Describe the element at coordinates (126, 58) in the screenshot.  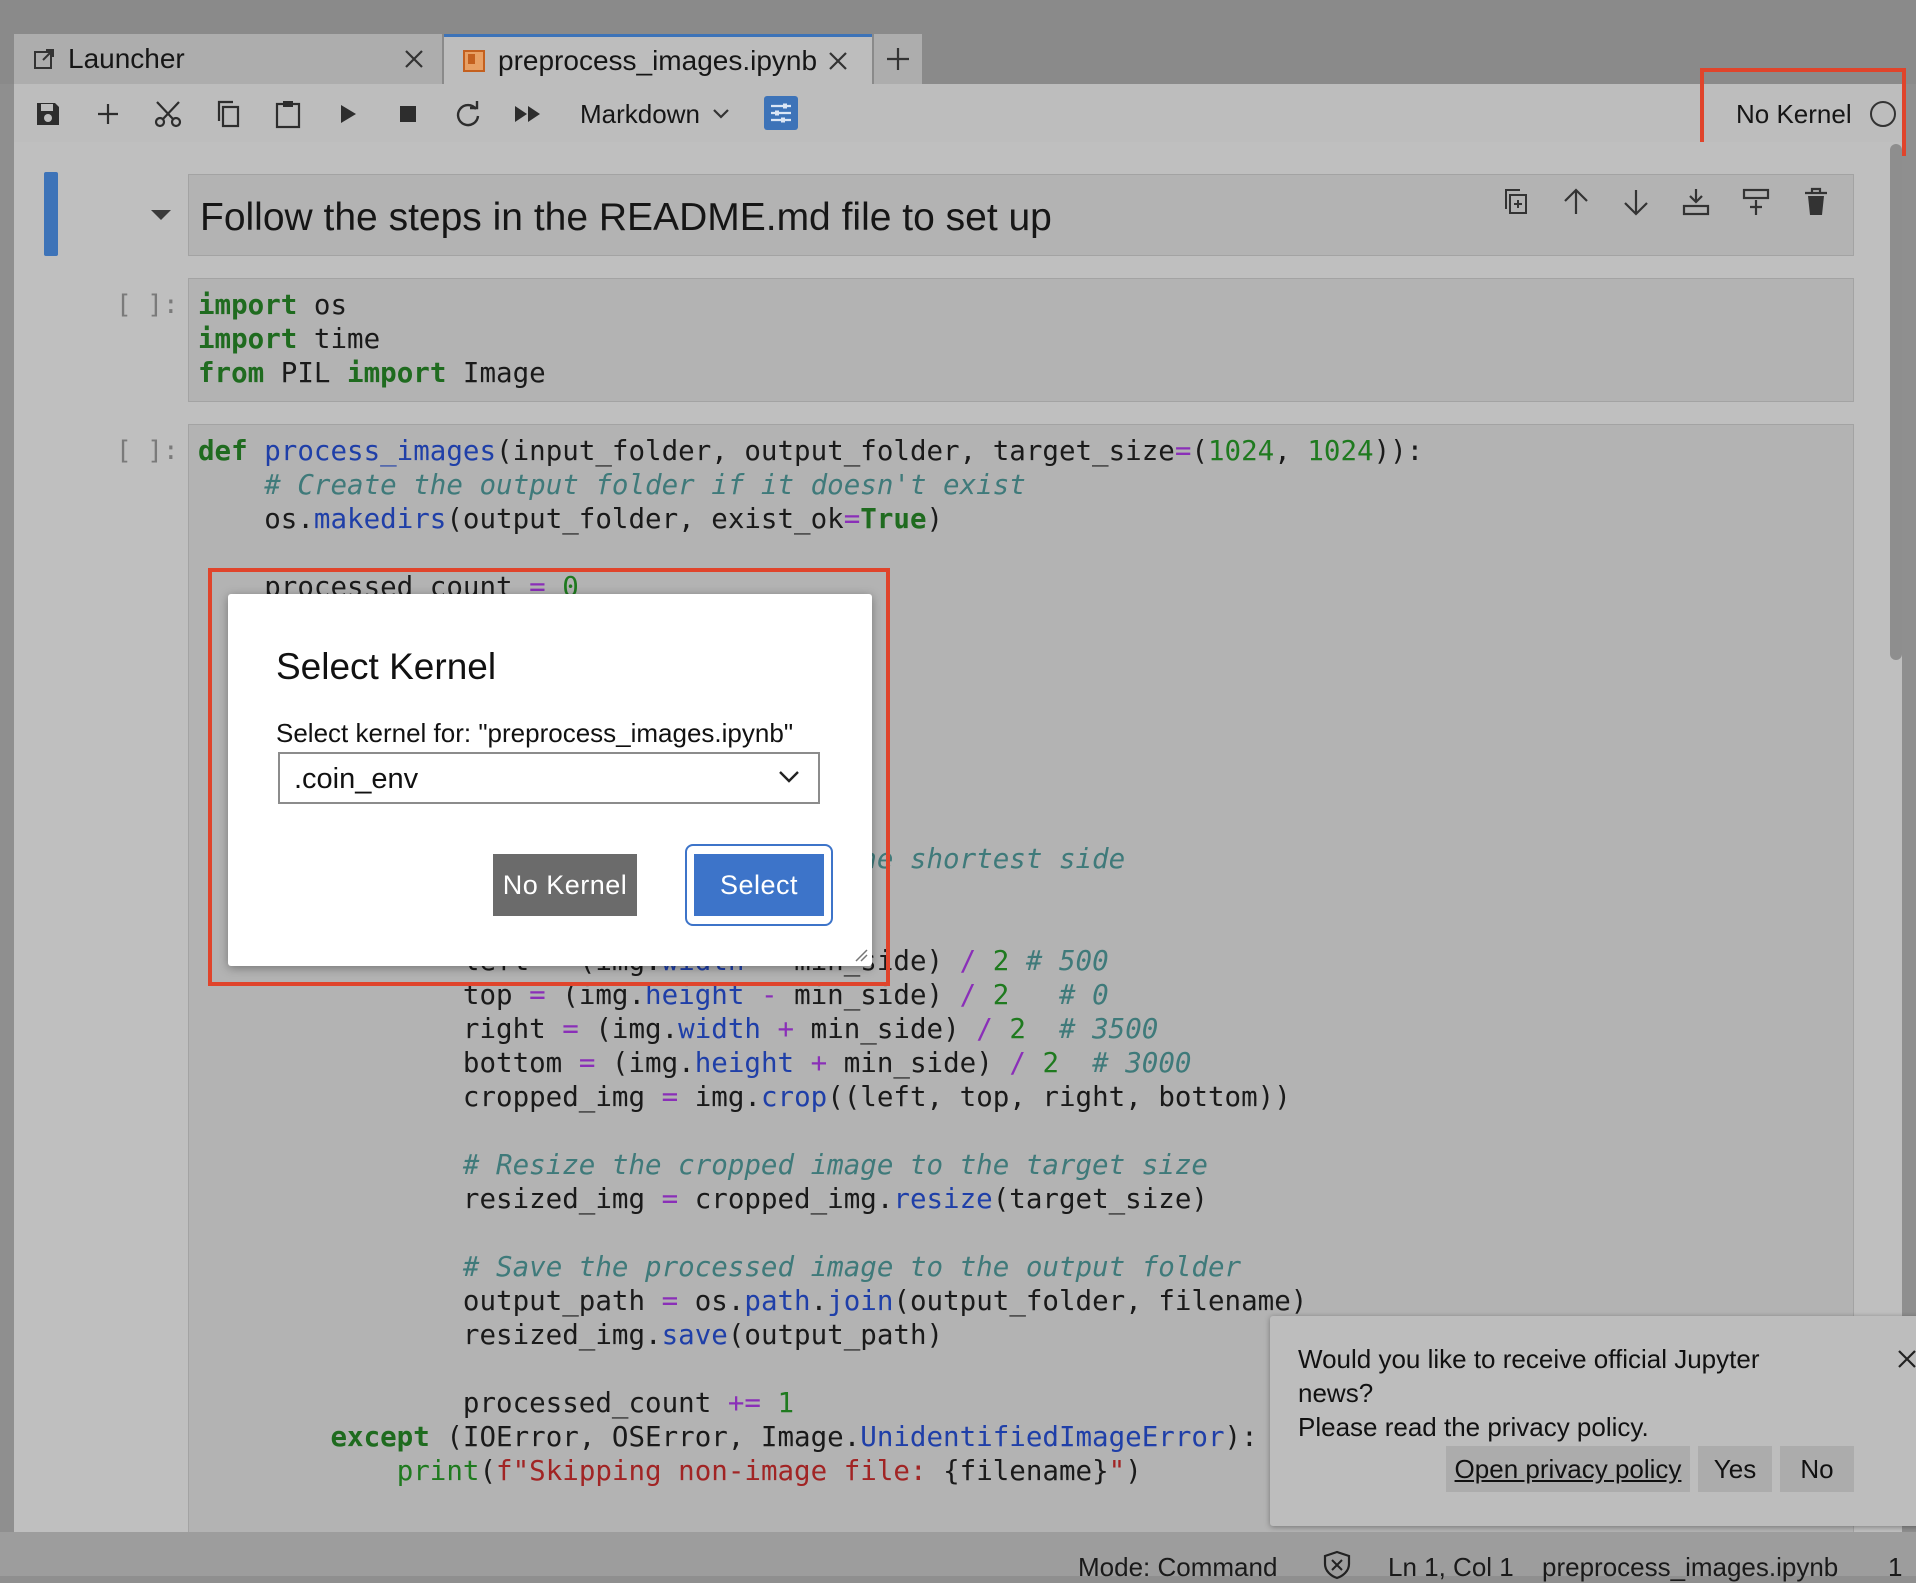
I see `tab-label: Launcher` at that location.